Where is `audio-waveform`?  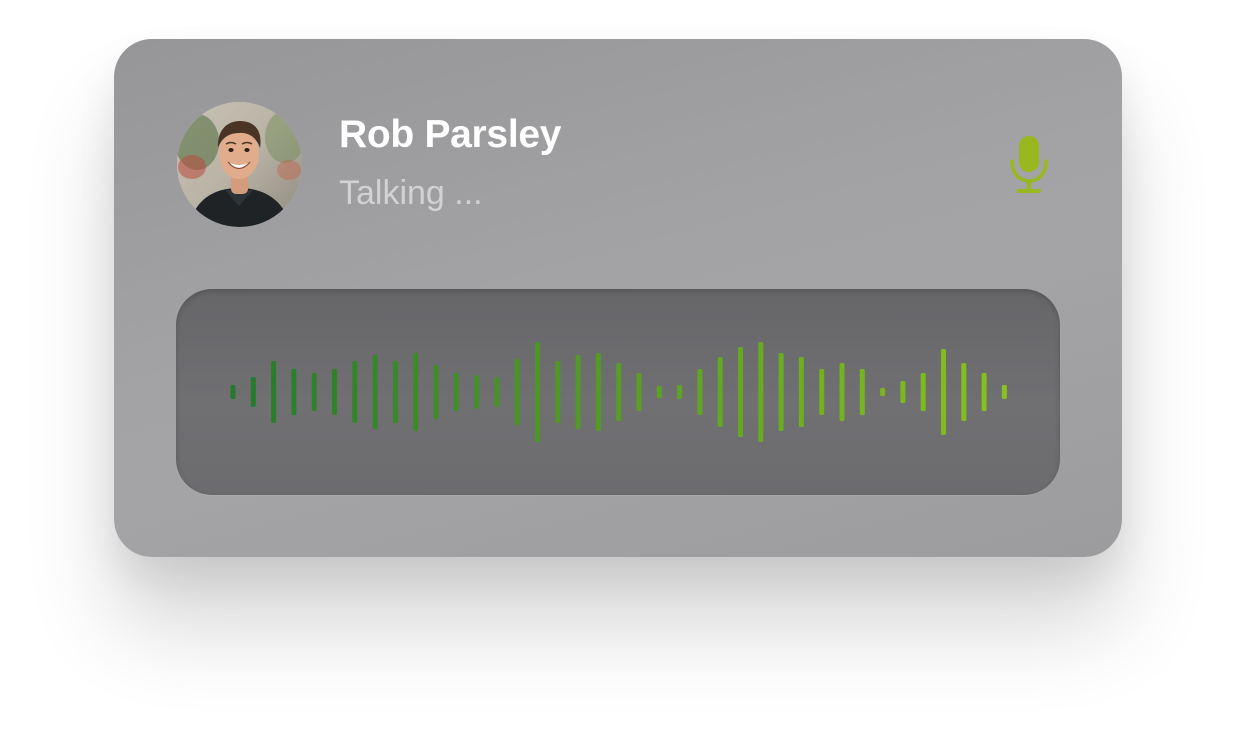
audio-waveform is located at coordinates (618, 392).